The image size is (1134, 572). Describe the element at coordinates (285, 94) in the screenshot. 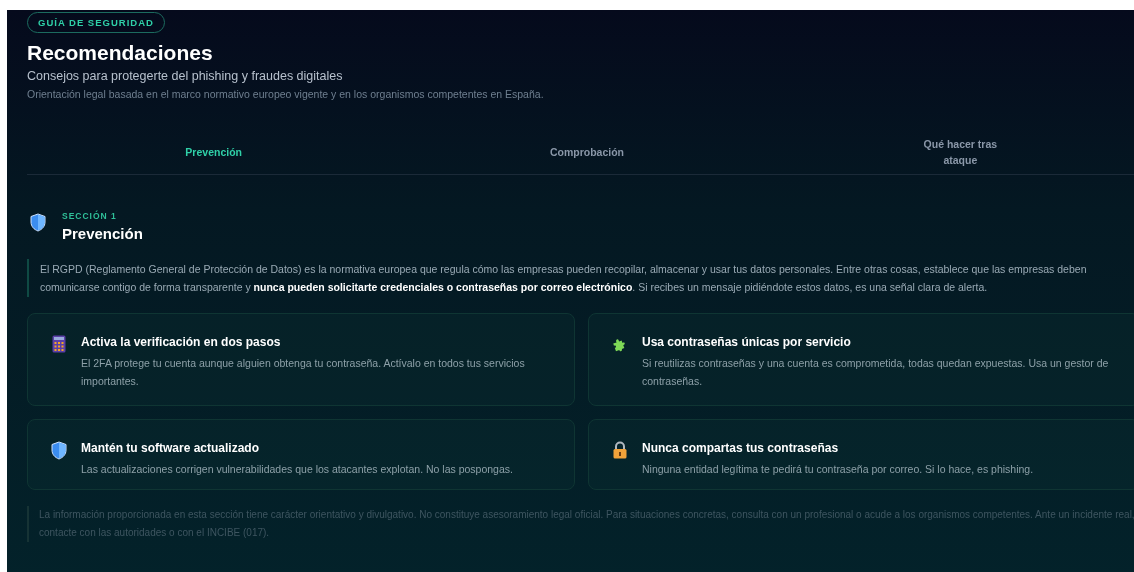

I see `legal-note: Orientación legal basada en el marco normativo europeo vigente y en los organismos competentes en España.` at that location.